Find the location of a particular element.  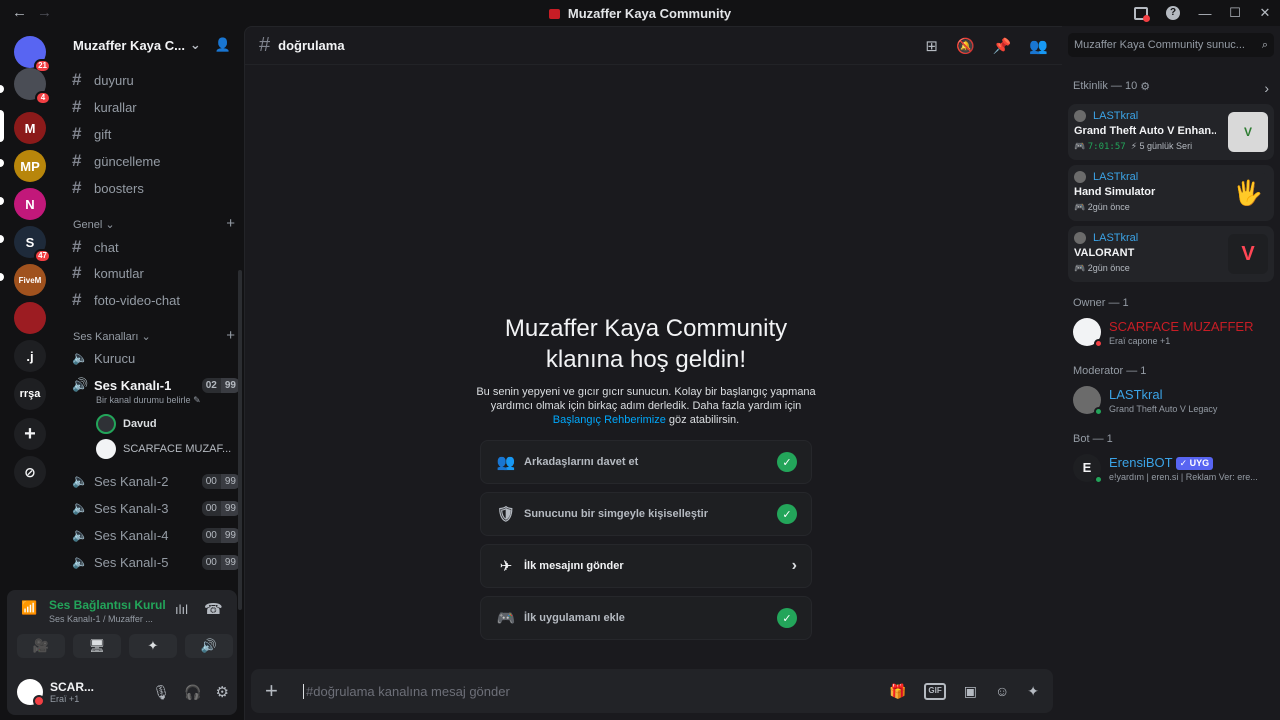

camera-button: 🎥 is located at coordinates (41, 646).